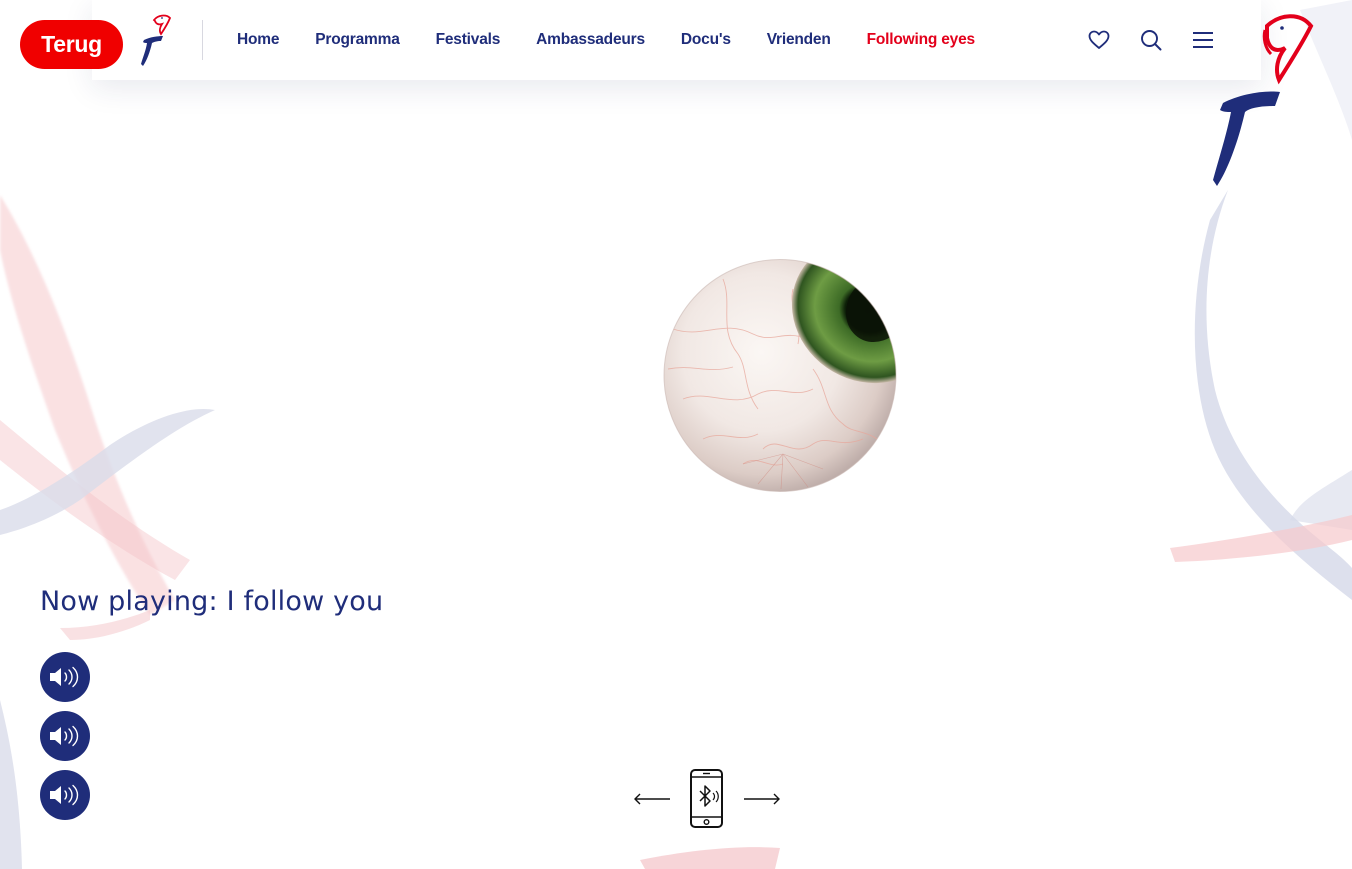  What do you see at coordinates (706, 40) in the screenshot?
I see `nav-item-docus: Docu's` at bounding box center [706, 40].